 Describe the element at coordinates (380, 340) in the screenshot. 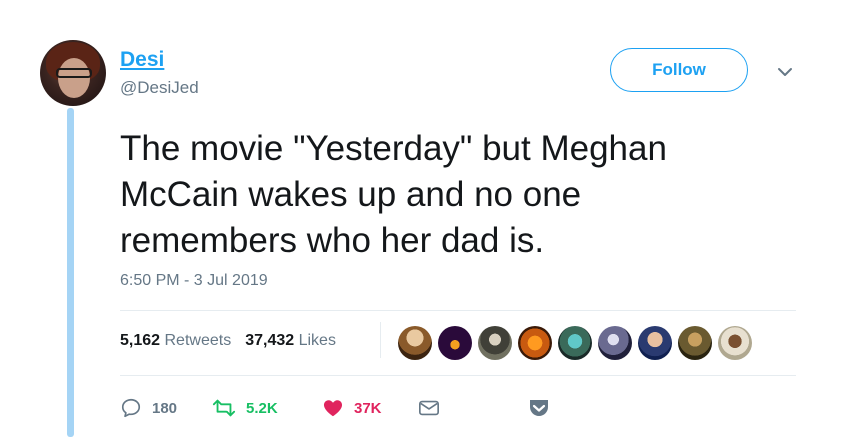

I see `stats-separator` at that location.